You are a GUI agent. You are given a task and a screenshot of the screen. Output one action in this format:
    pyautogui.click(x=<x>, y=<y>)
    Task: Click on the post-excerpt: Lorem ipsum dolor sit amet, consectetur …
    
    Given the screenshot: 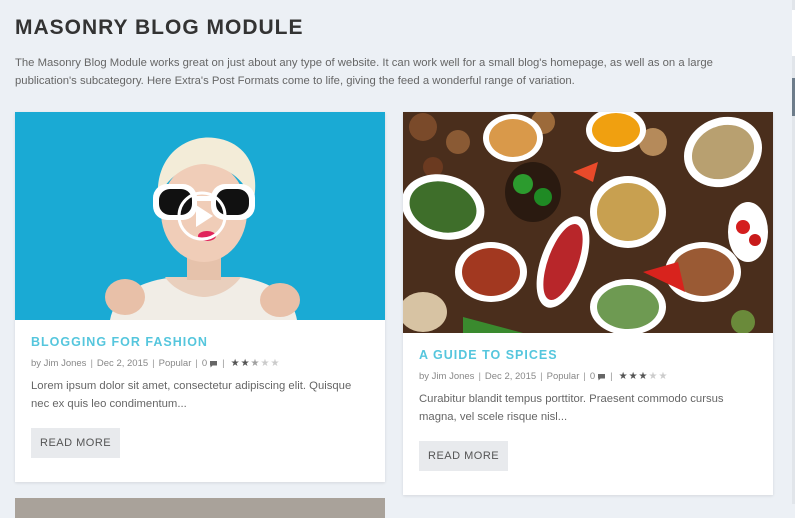 What is the action you would take?
    pyautogui.click(x=191, y=395)
    